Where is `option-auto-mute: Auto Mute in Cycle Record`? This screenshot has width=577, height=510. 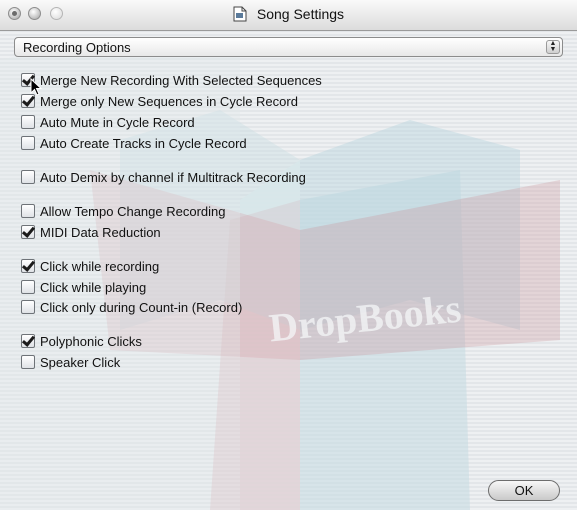
option-auto-mute: Auto Mute in Cycle Record is located at coordinates (108, 122).